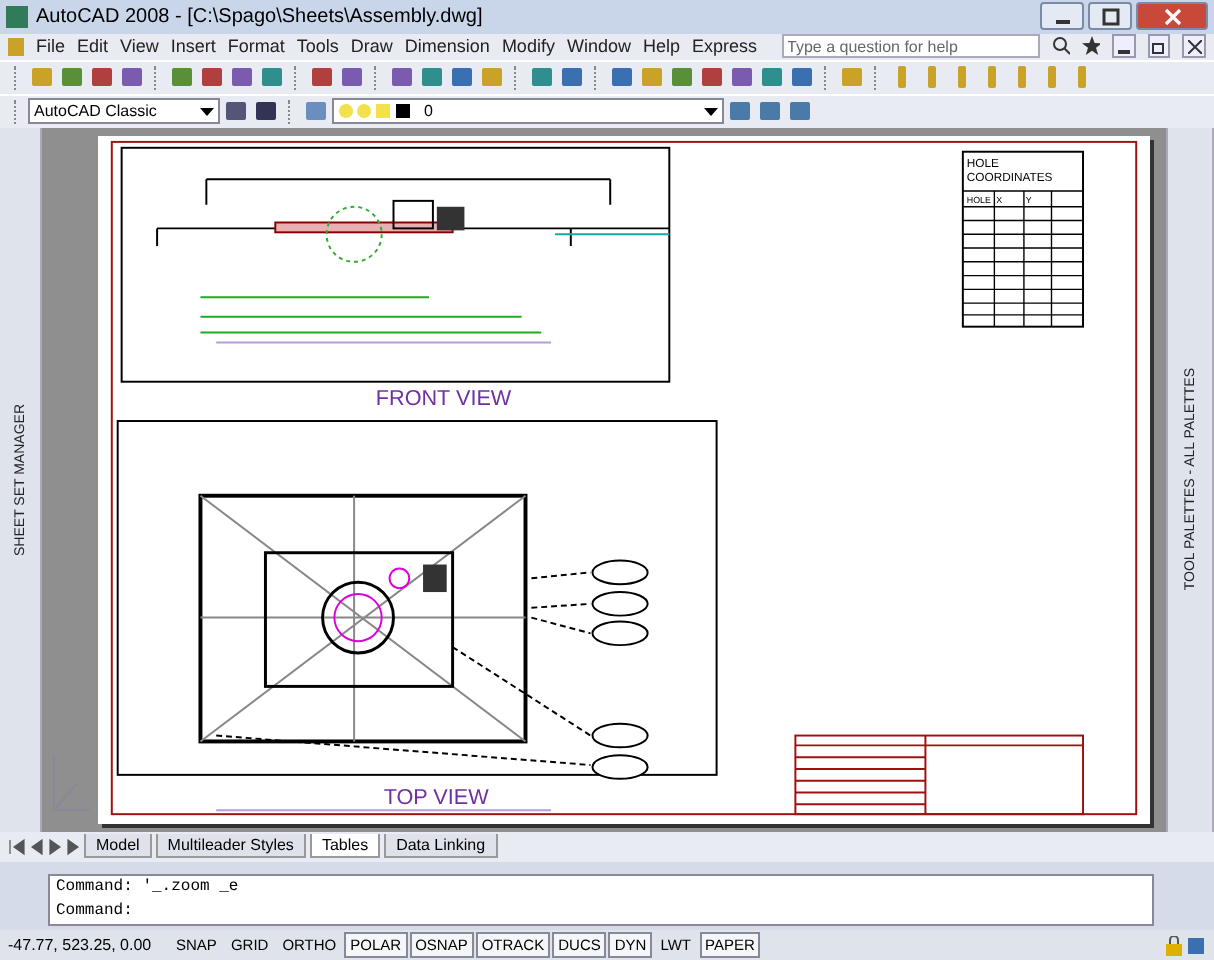 This screenshot has width=1214, height=960. I want to click on maximize-icon, so click(1110, 16).